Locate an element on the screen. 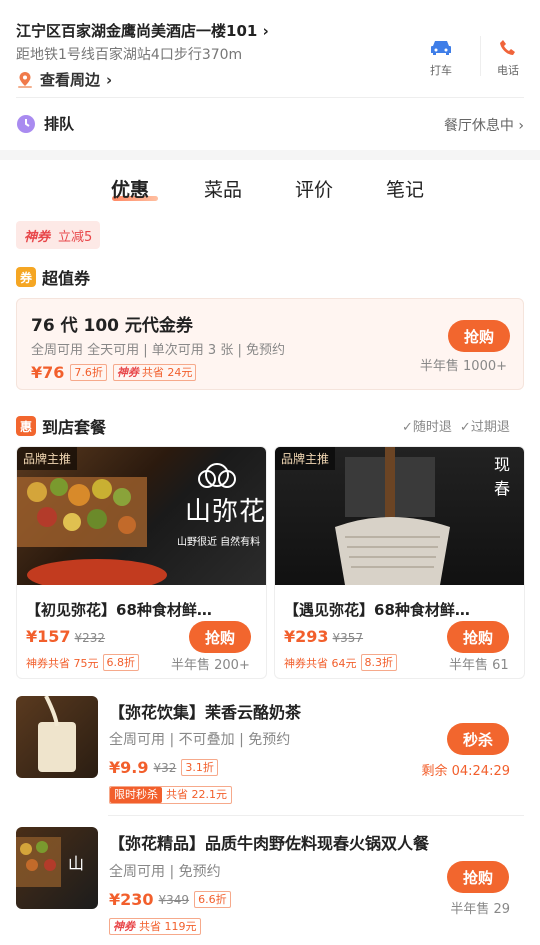 This screenshot has height=945, width=540. tab-reviews: 评价 is located at coordinates (314, 188).